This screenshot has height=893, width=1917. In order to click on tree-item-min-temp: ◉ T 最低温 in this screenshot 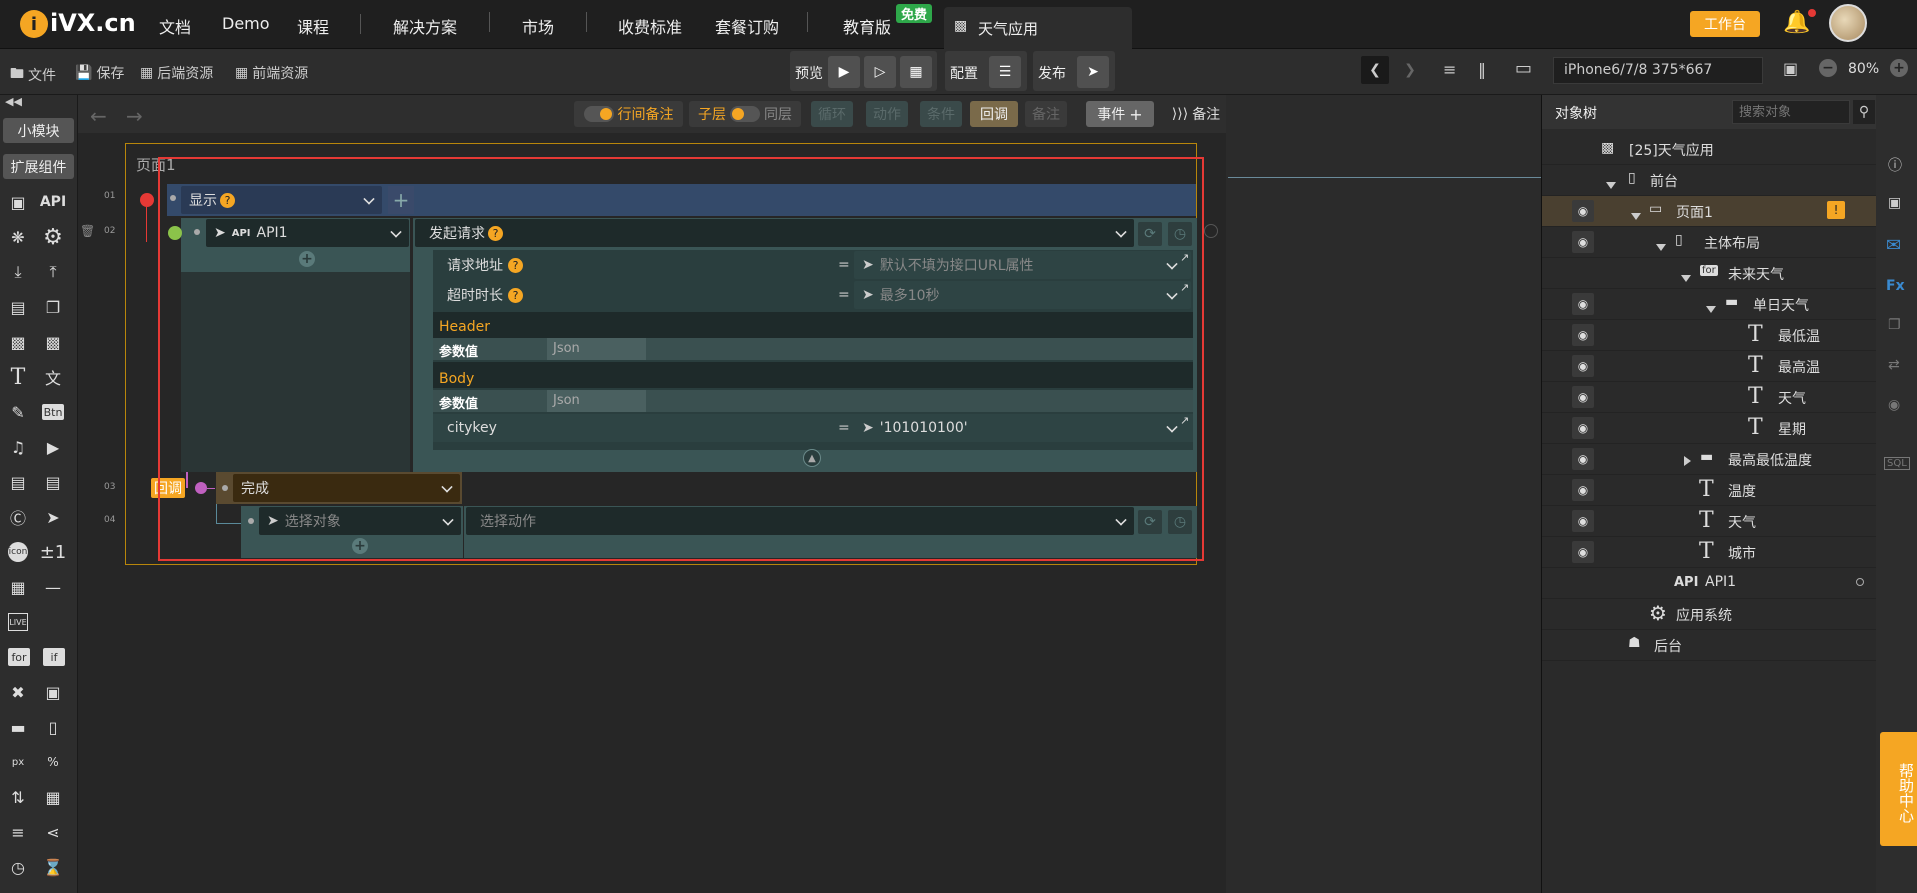, I will do `click(1709, 335)`.